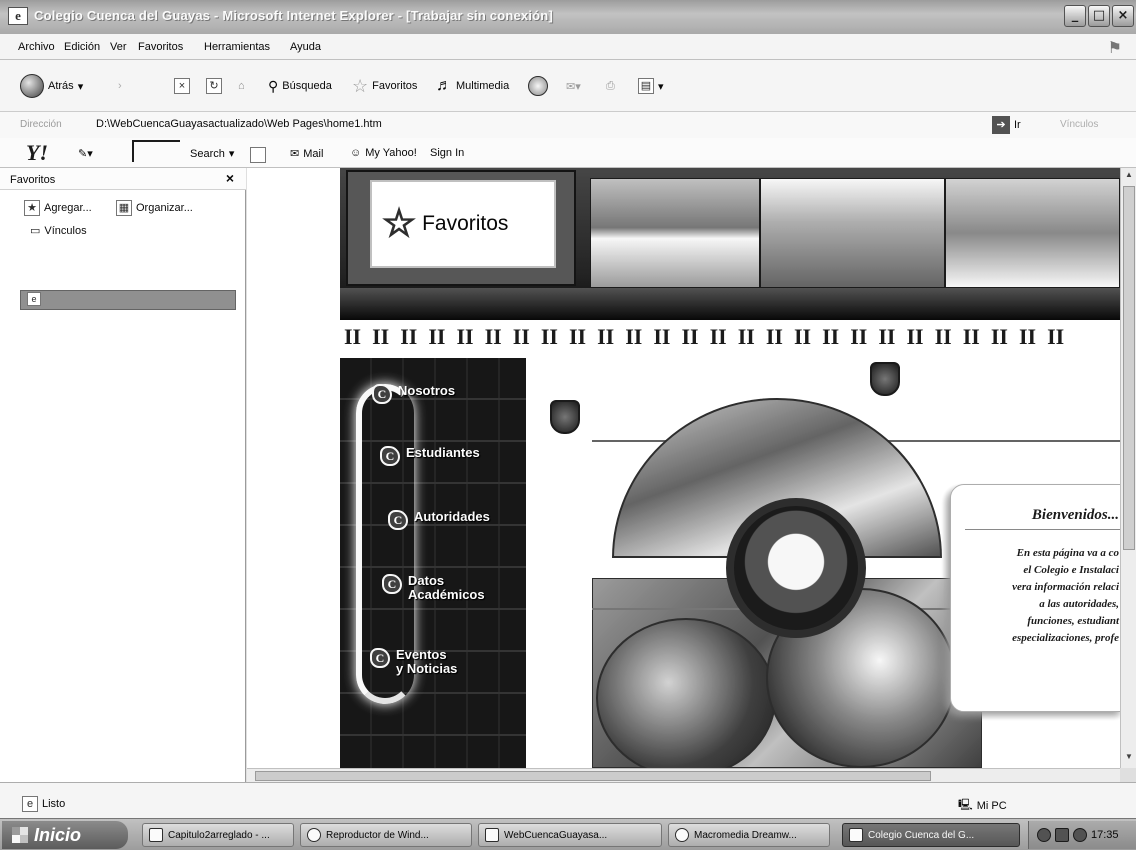 Image resolution: width=1136 pixels, height=850 pixels. I want to click on vertical-scrollbar: ▲ ▼, so click(1128, 468).